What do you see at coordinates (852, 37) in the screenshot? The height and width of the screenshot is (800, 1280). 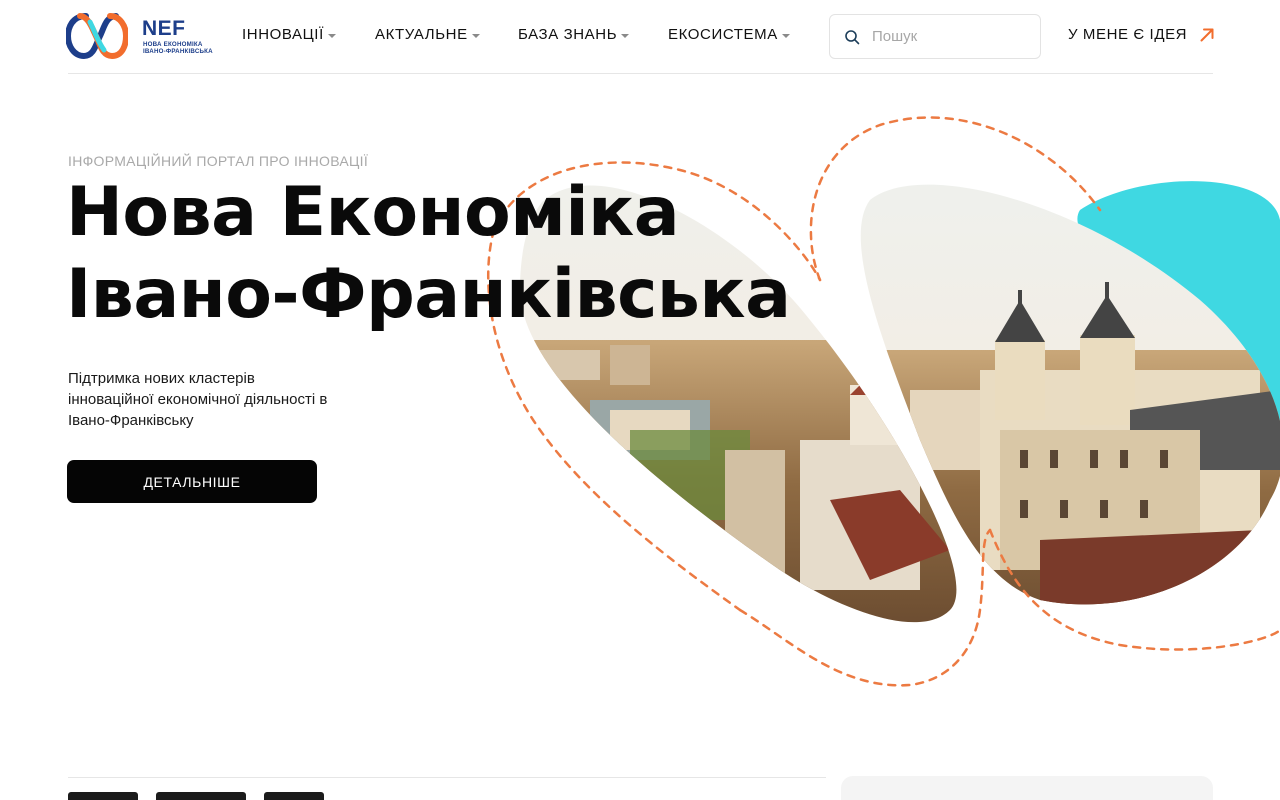 I see `search-icon` at bounding box center [852, 37].